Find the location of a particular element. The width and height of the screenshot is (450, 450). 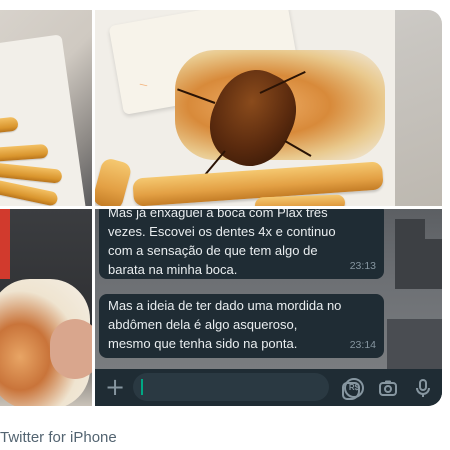

tweet-source-label: Twitter for iPhone is located at coordinates (58, 437).